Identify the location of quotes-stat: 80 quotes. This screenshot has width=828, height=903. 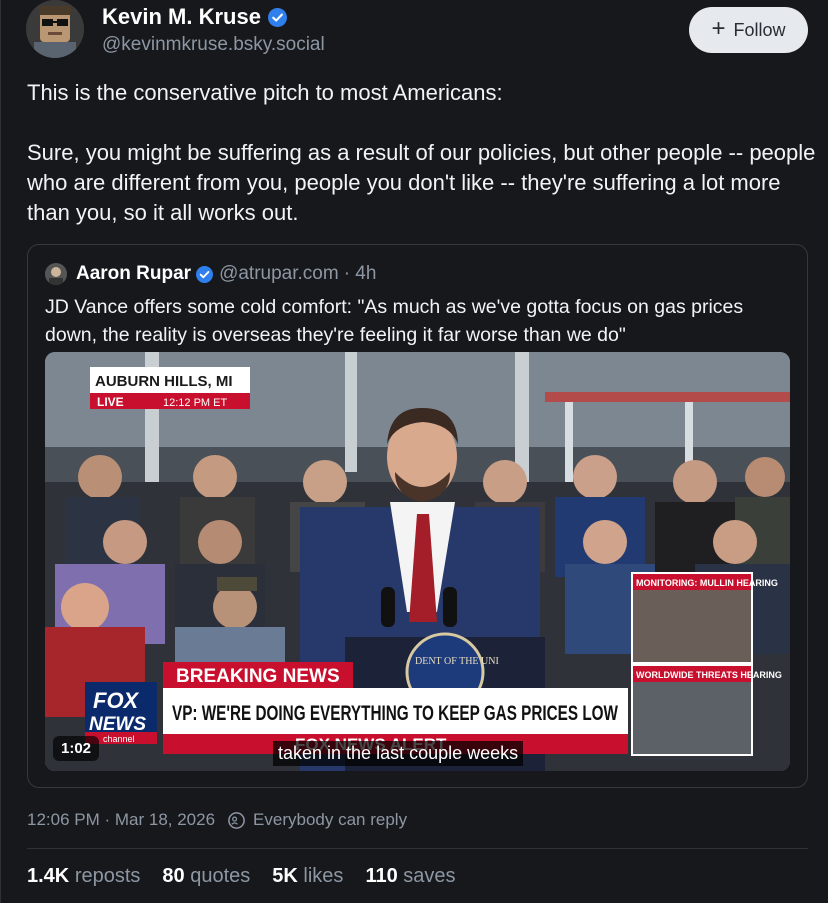
(206, 876).